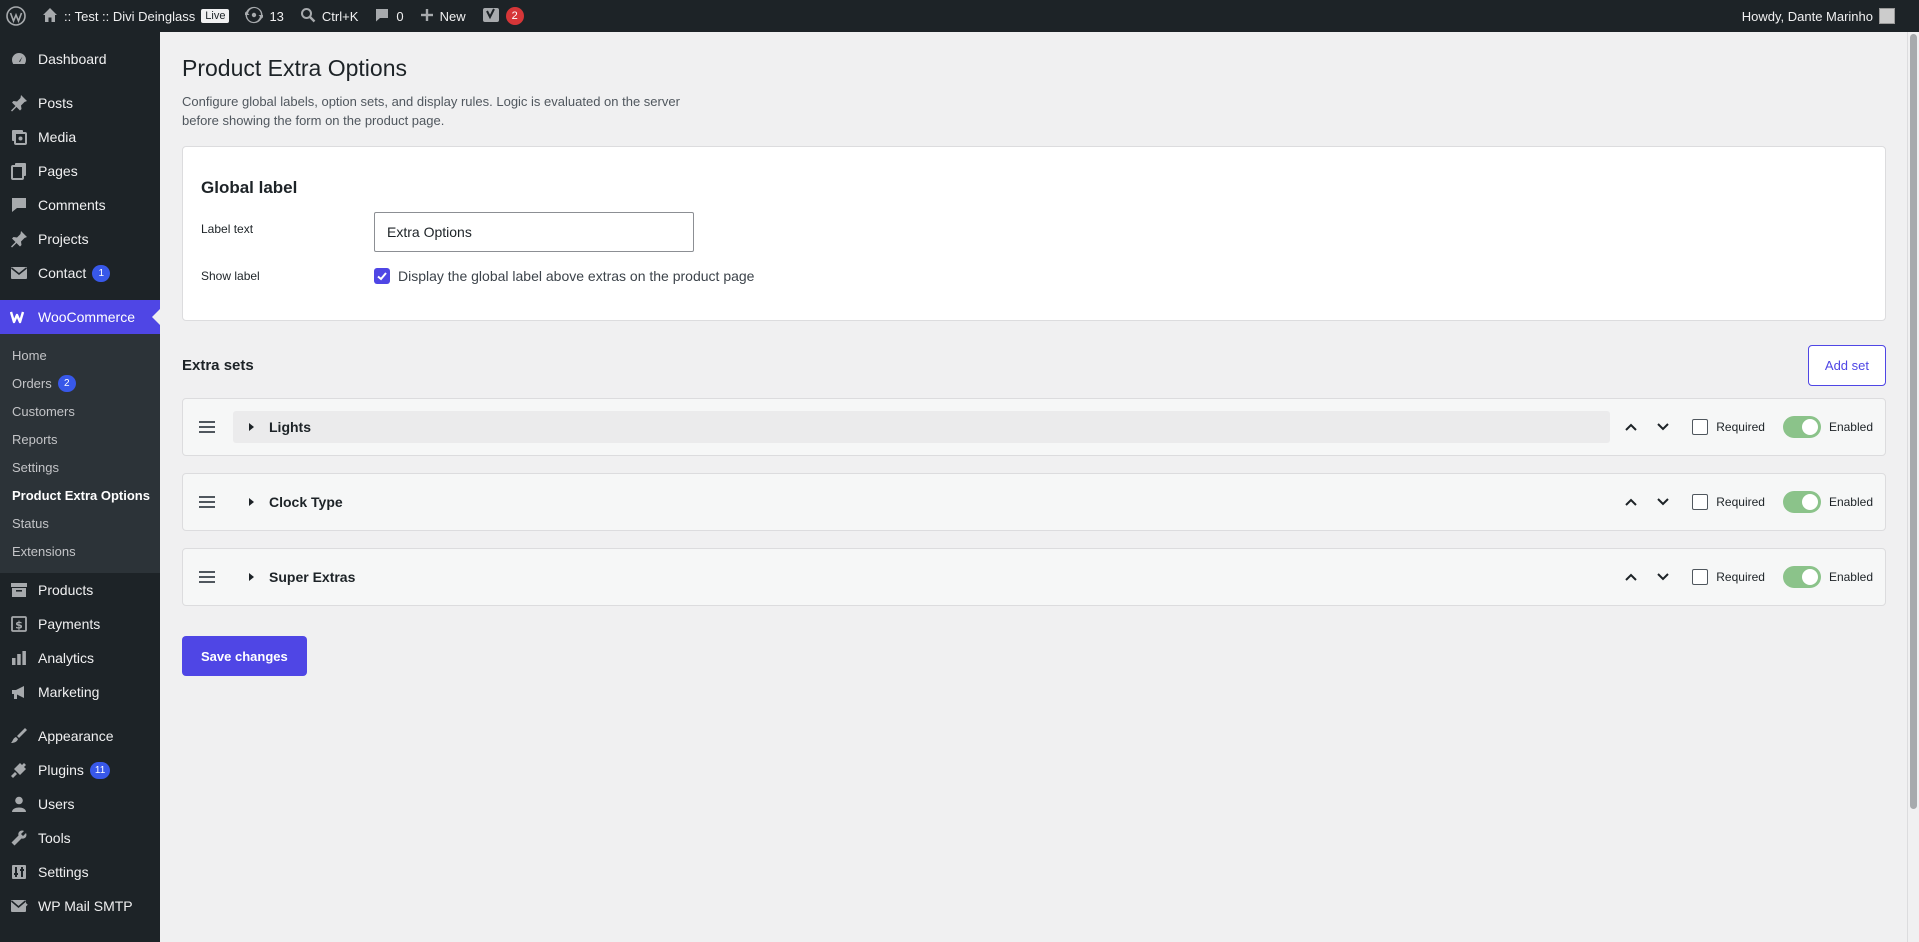 The height and width of the screenshot is (942, 1919). I want to click on menu-plugins: Plugins 11, so click(80, 770).